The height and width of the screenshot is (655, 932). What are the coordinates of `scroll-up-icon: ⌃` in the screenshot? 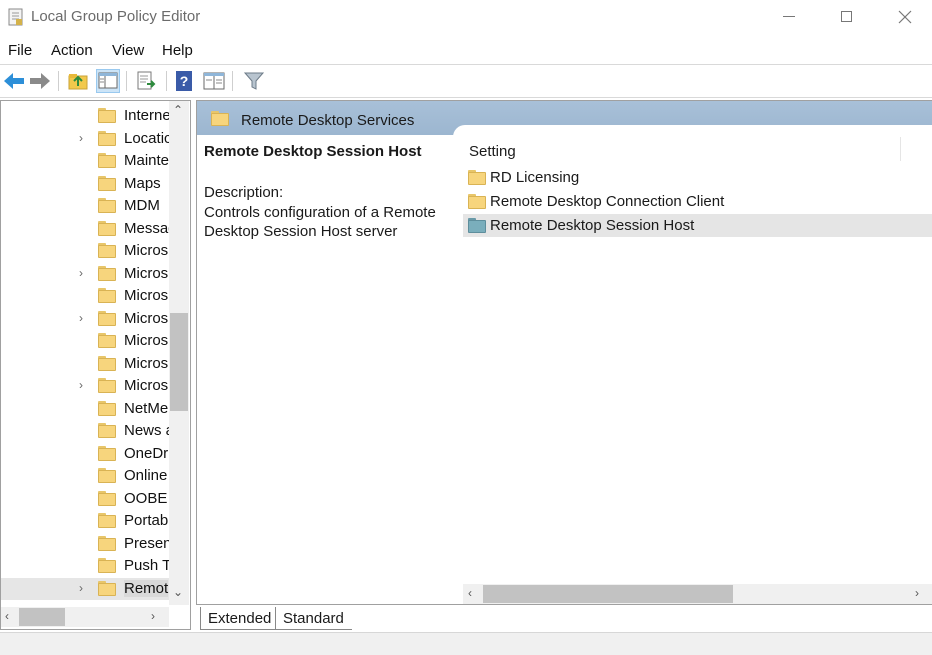 It's located at (178, 110).